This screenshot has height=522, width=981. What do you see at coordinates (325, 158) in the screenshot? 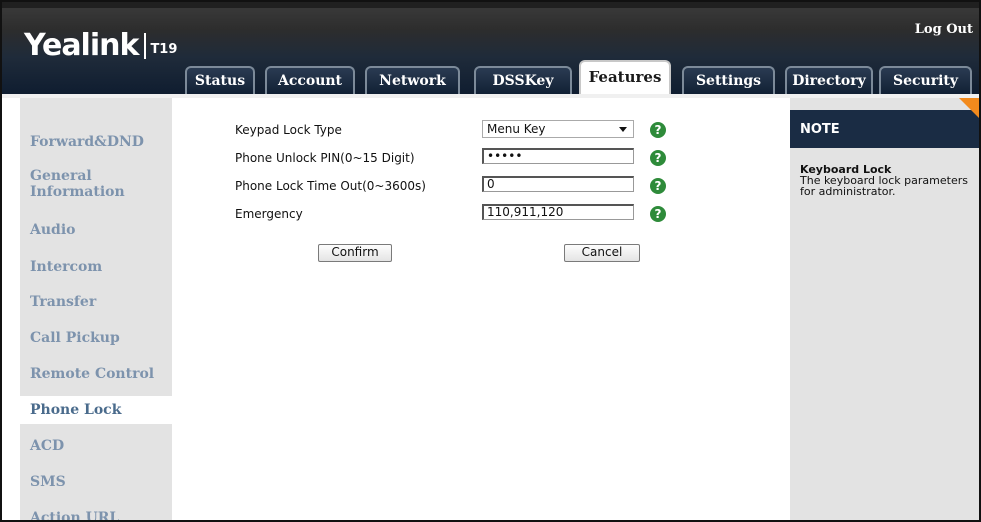
I see `unlock-pin-label: Phone Unlock PIN(0~15 Digit)` at bounding box center [325, 158].